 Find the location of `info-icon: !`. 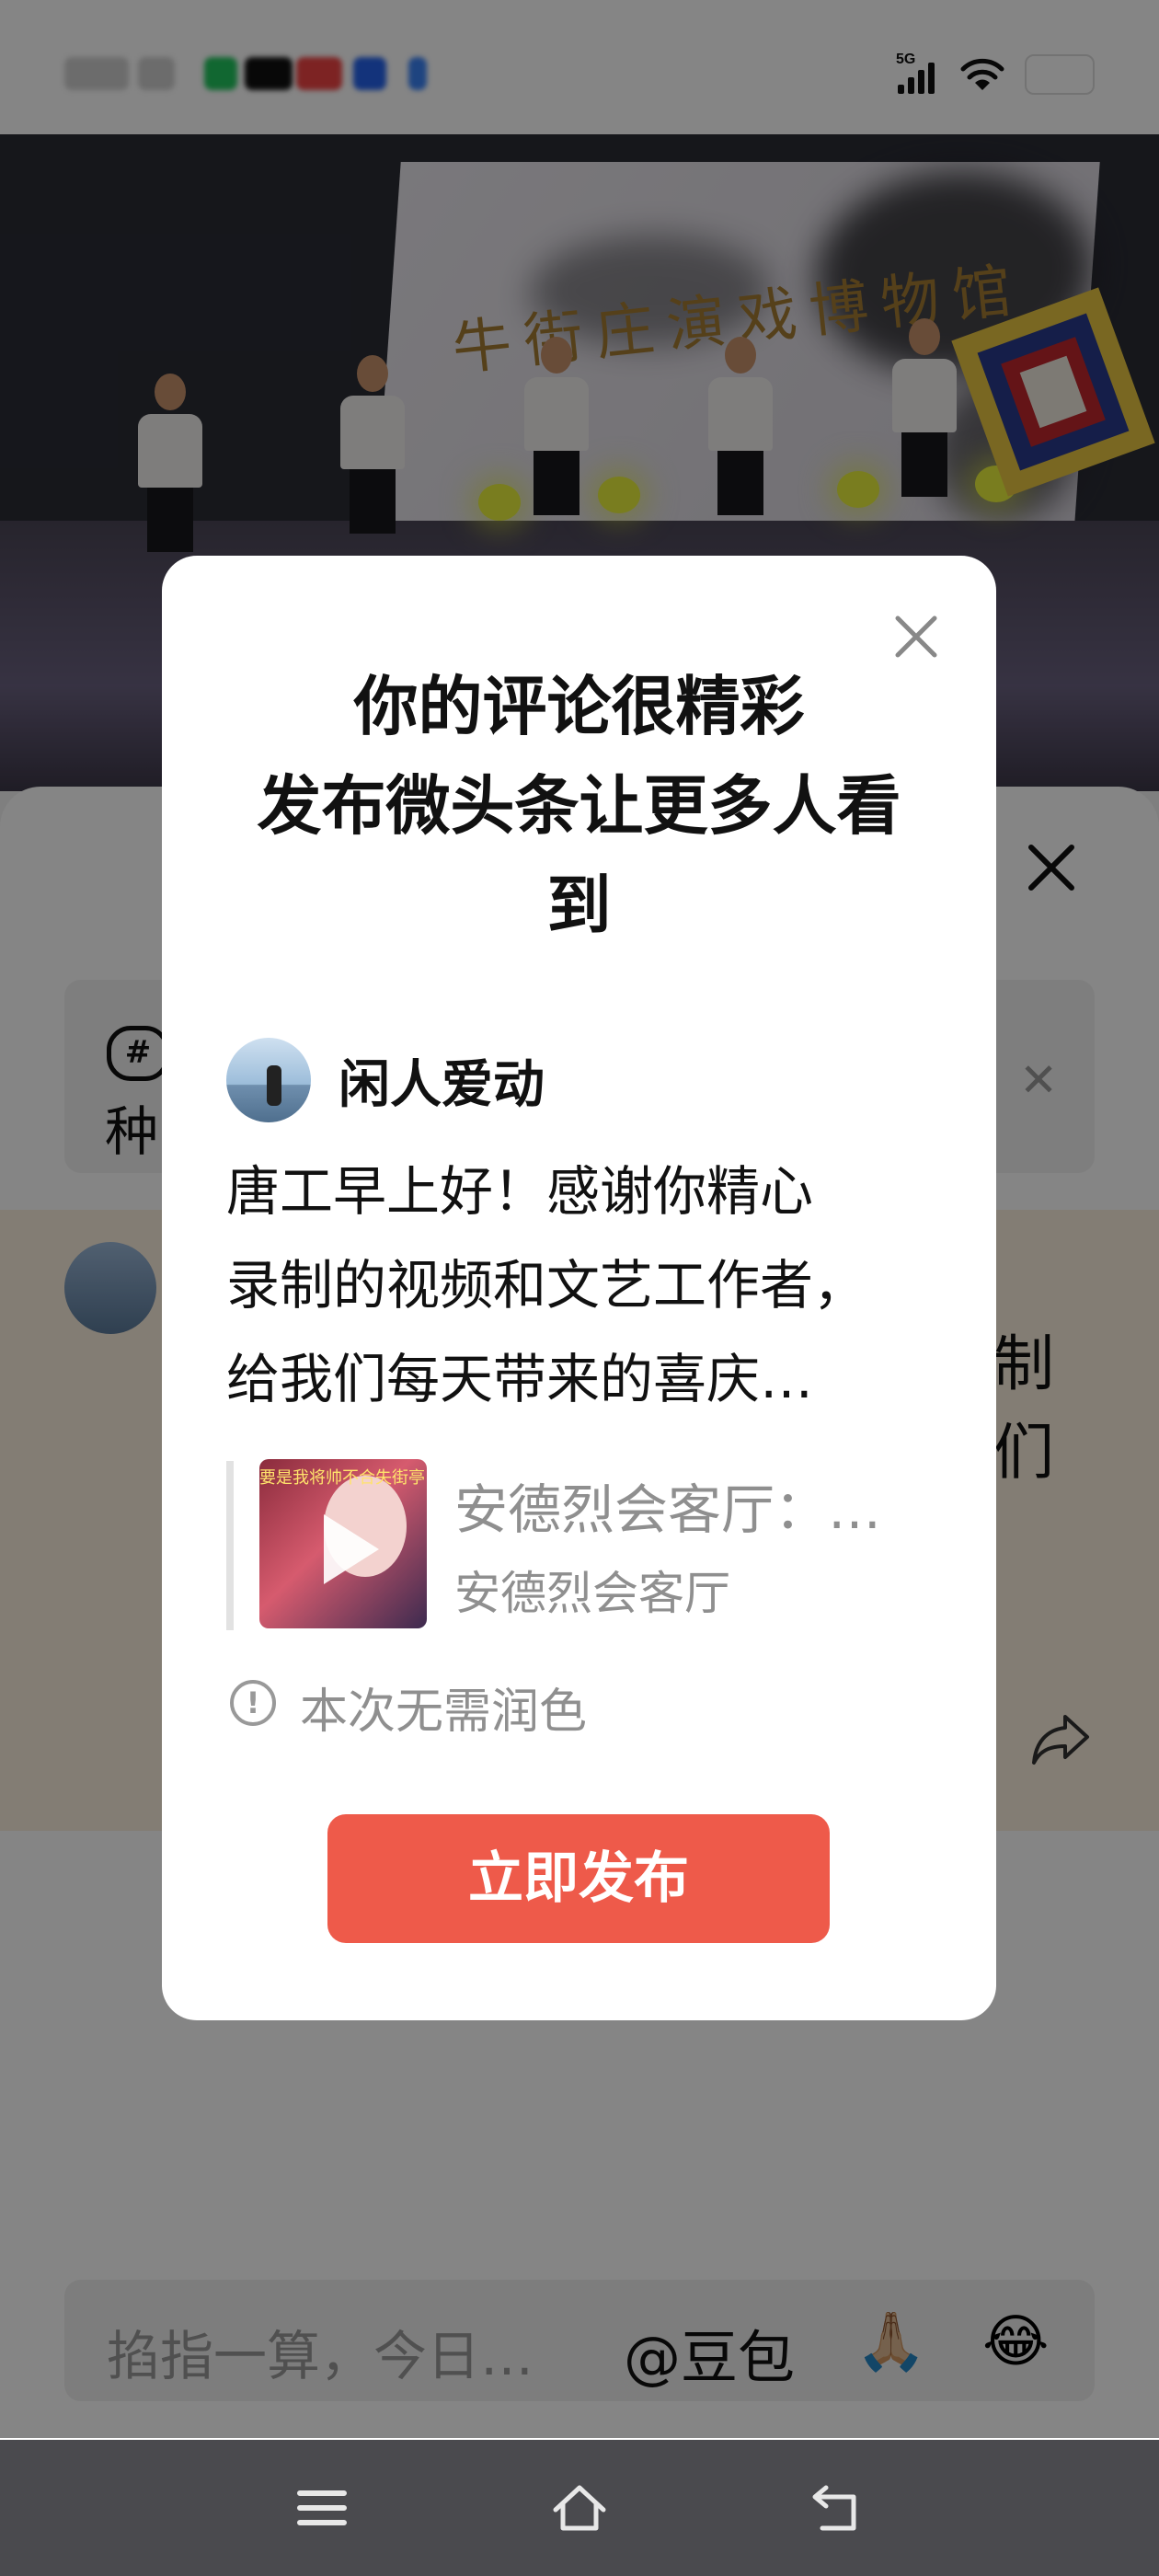

info-icon: ! is located at coordinates (253, 1703).